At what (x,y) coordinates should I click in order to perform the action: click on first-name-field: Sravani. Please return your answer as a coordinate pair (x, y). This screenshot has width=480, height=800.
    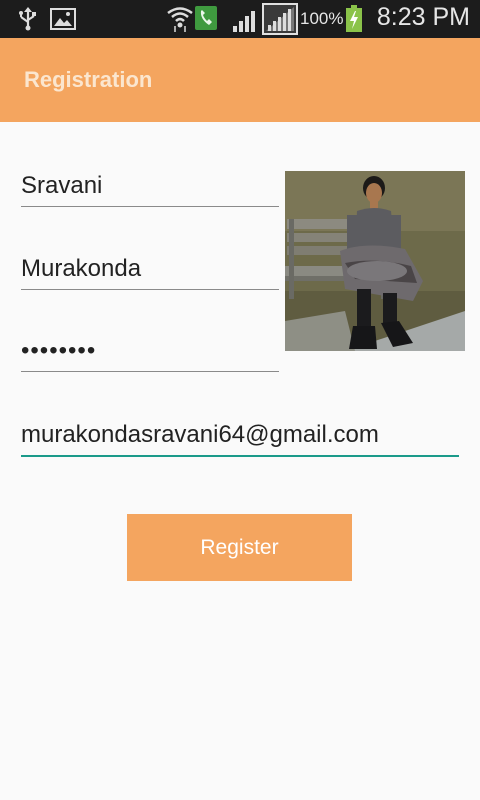
    Looking at the image, I should click on (150, 189).